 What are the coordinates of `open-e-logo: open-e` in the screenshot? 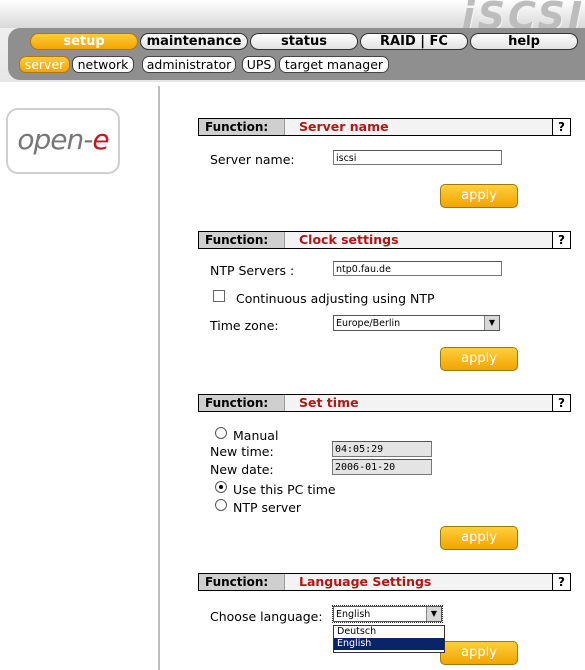 It's located at (63, 141).